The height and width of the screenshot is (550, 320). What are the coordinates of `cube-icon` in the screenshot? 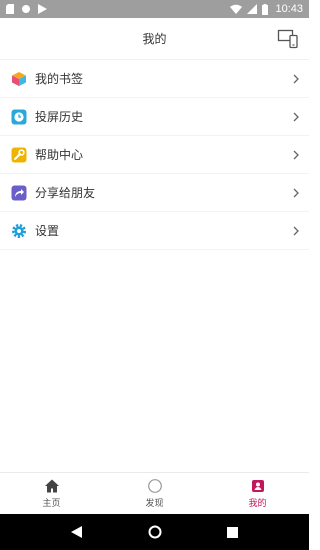 It's located at (19, 79).